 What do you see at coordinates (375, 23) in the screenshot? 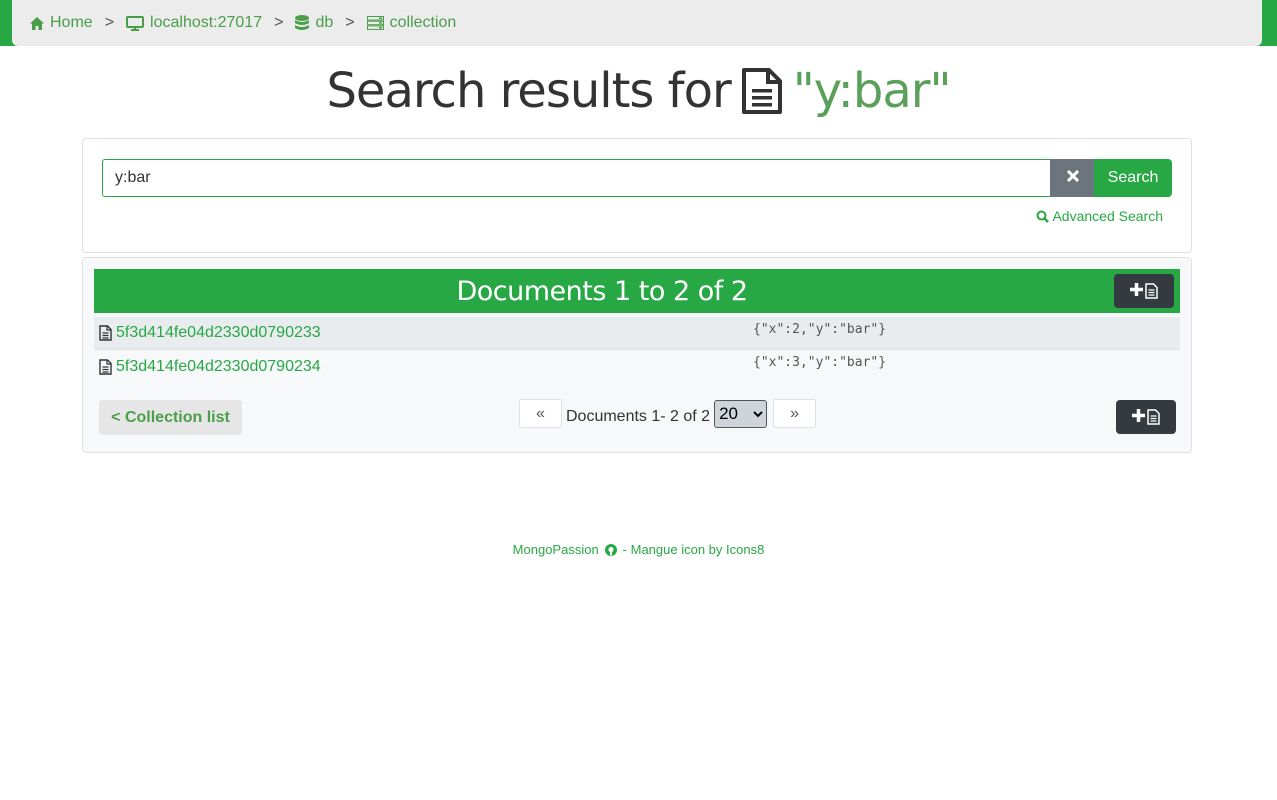
I see `server-icon` at bounding box center [375, 23].